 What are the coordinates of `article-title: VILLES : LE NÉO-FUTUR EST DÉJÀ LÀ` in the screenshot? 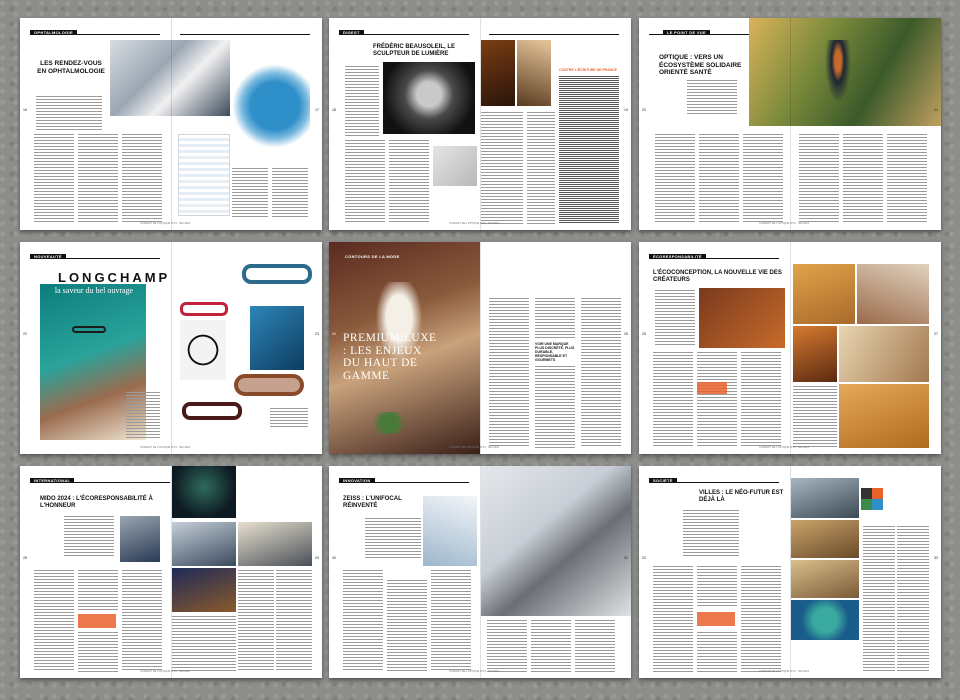 It's located at (741, 496).